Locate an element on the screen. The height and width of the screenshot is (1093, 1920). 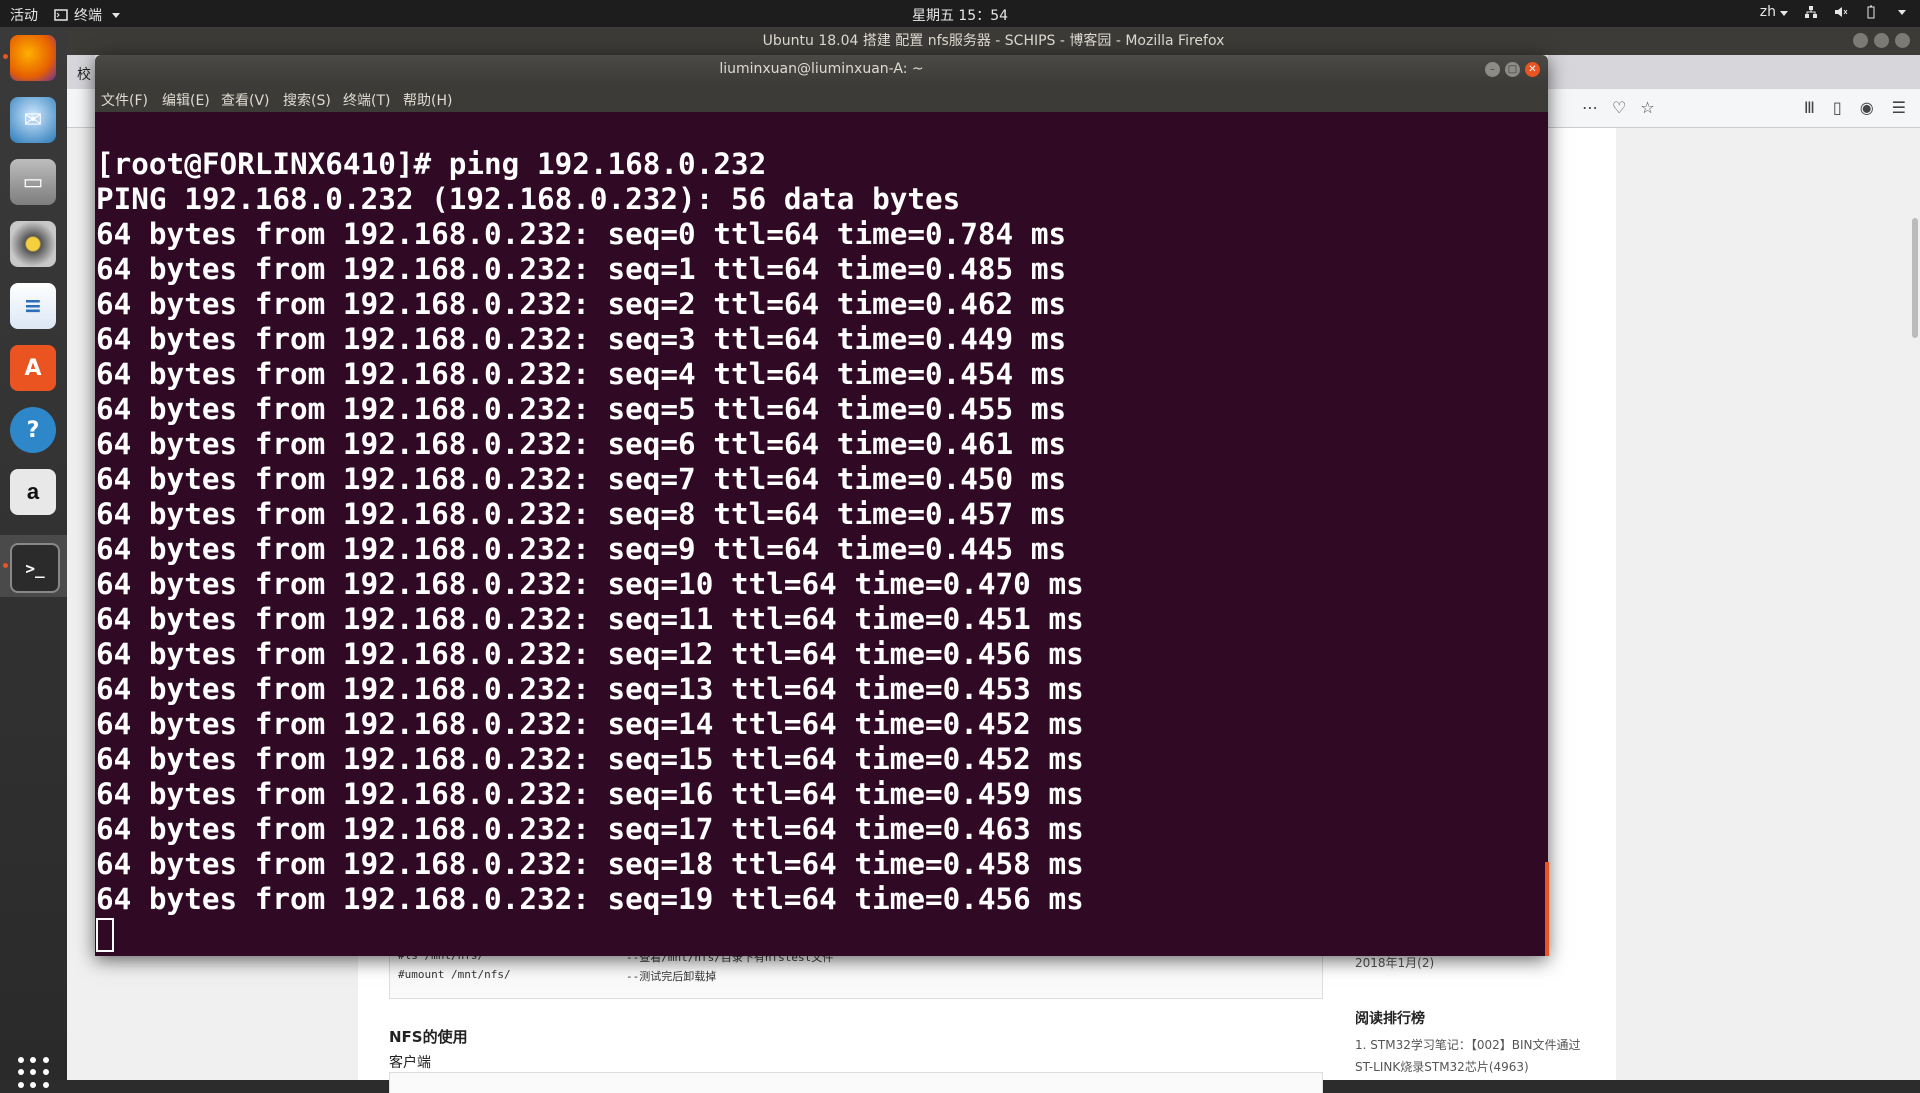
system-menu-chevron-icon is located at coordinates (1902, 12).